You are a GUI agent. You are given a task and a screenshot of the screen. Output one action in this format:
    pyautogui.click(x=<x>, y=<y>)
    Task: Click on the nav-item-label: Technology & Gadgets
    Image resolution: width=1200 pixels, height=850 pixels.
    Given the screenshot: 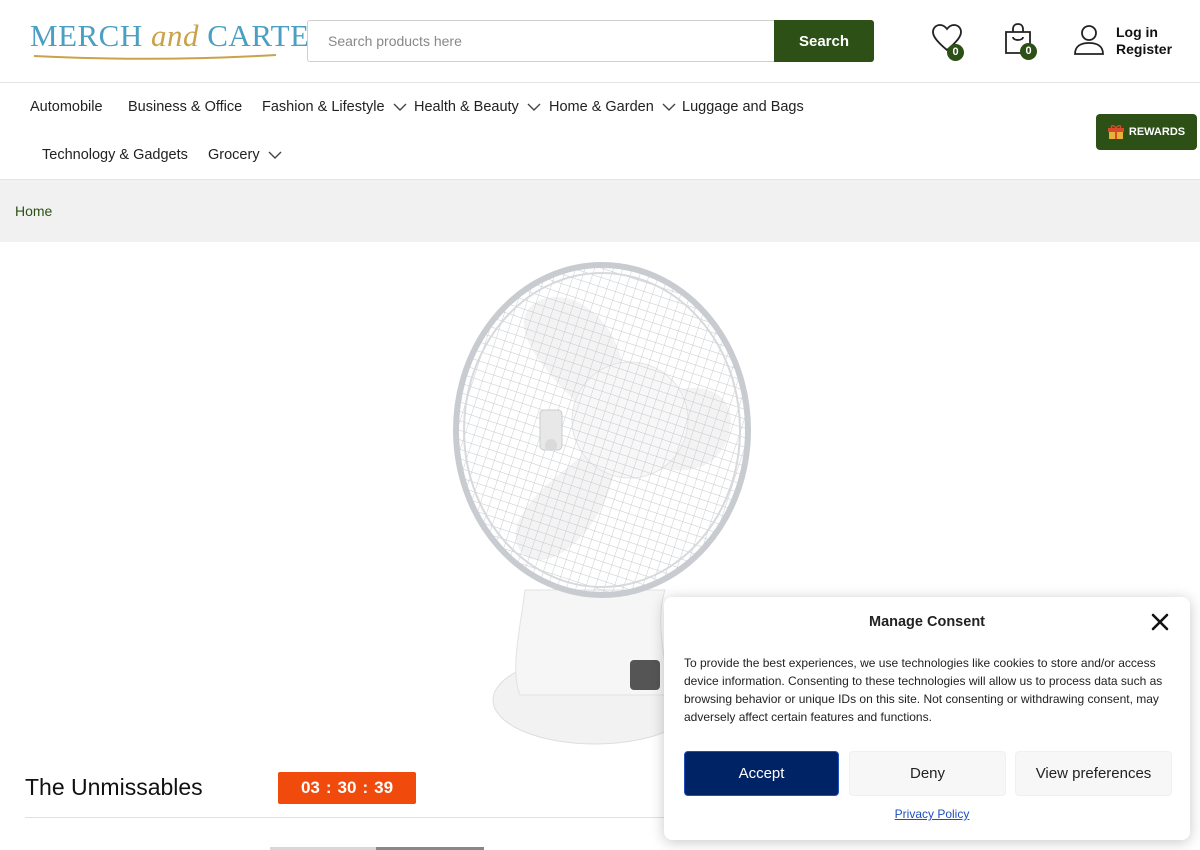 What is the action you would take?
    pyautogui.click(x=115, y=155)
    